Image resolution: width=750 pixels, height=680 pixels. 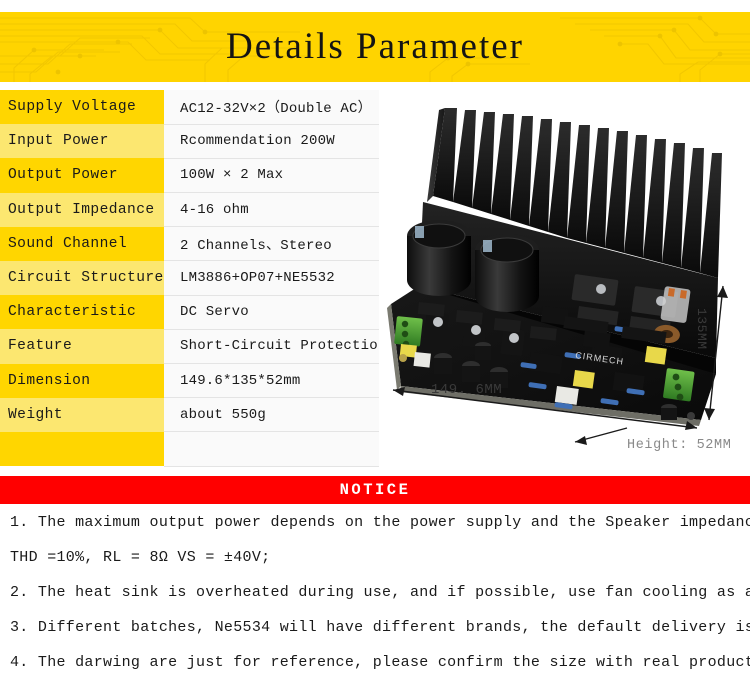 I want to click on table-row: Circuit Structure LM3886+OP07+NE5532, so click(x=201, y=278).